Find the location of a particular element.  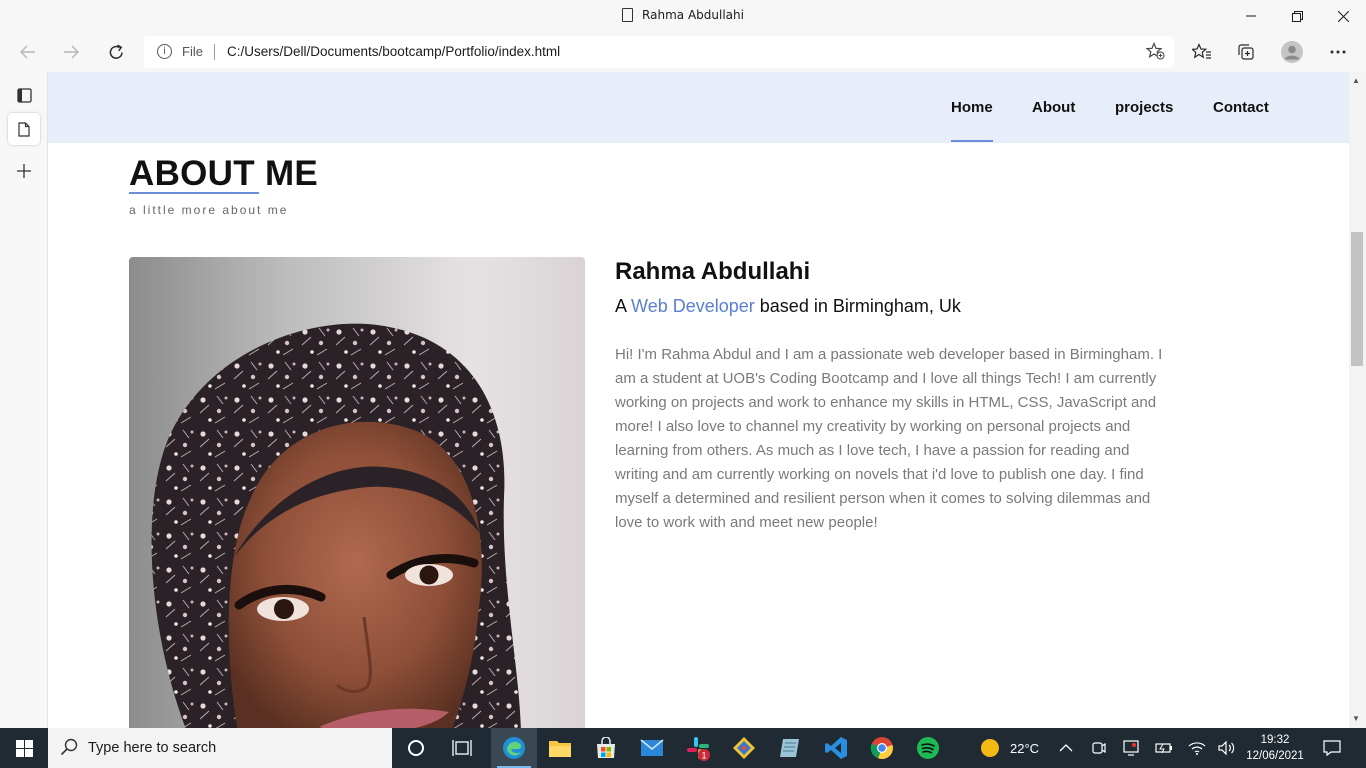

notes-app-button is located at coordinates (790, 748).